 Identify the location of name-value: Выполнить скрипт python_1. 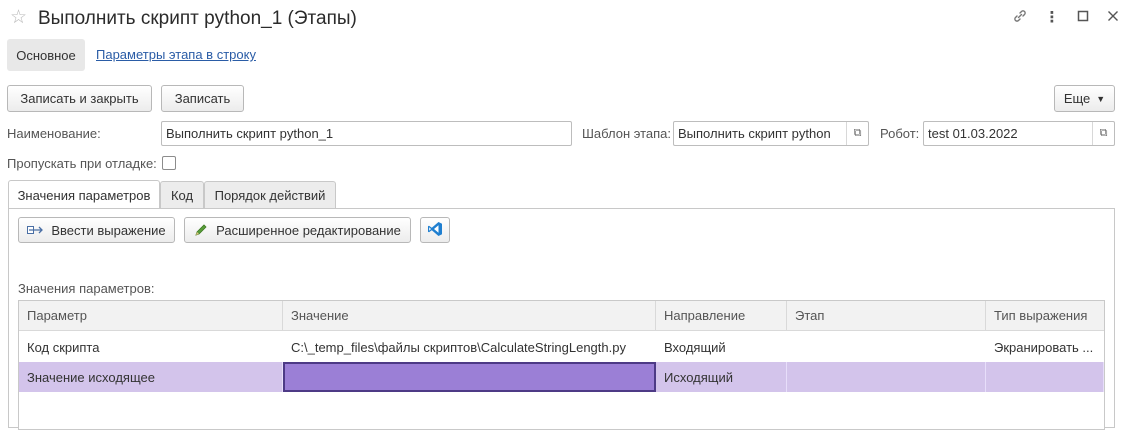
(250, 133).